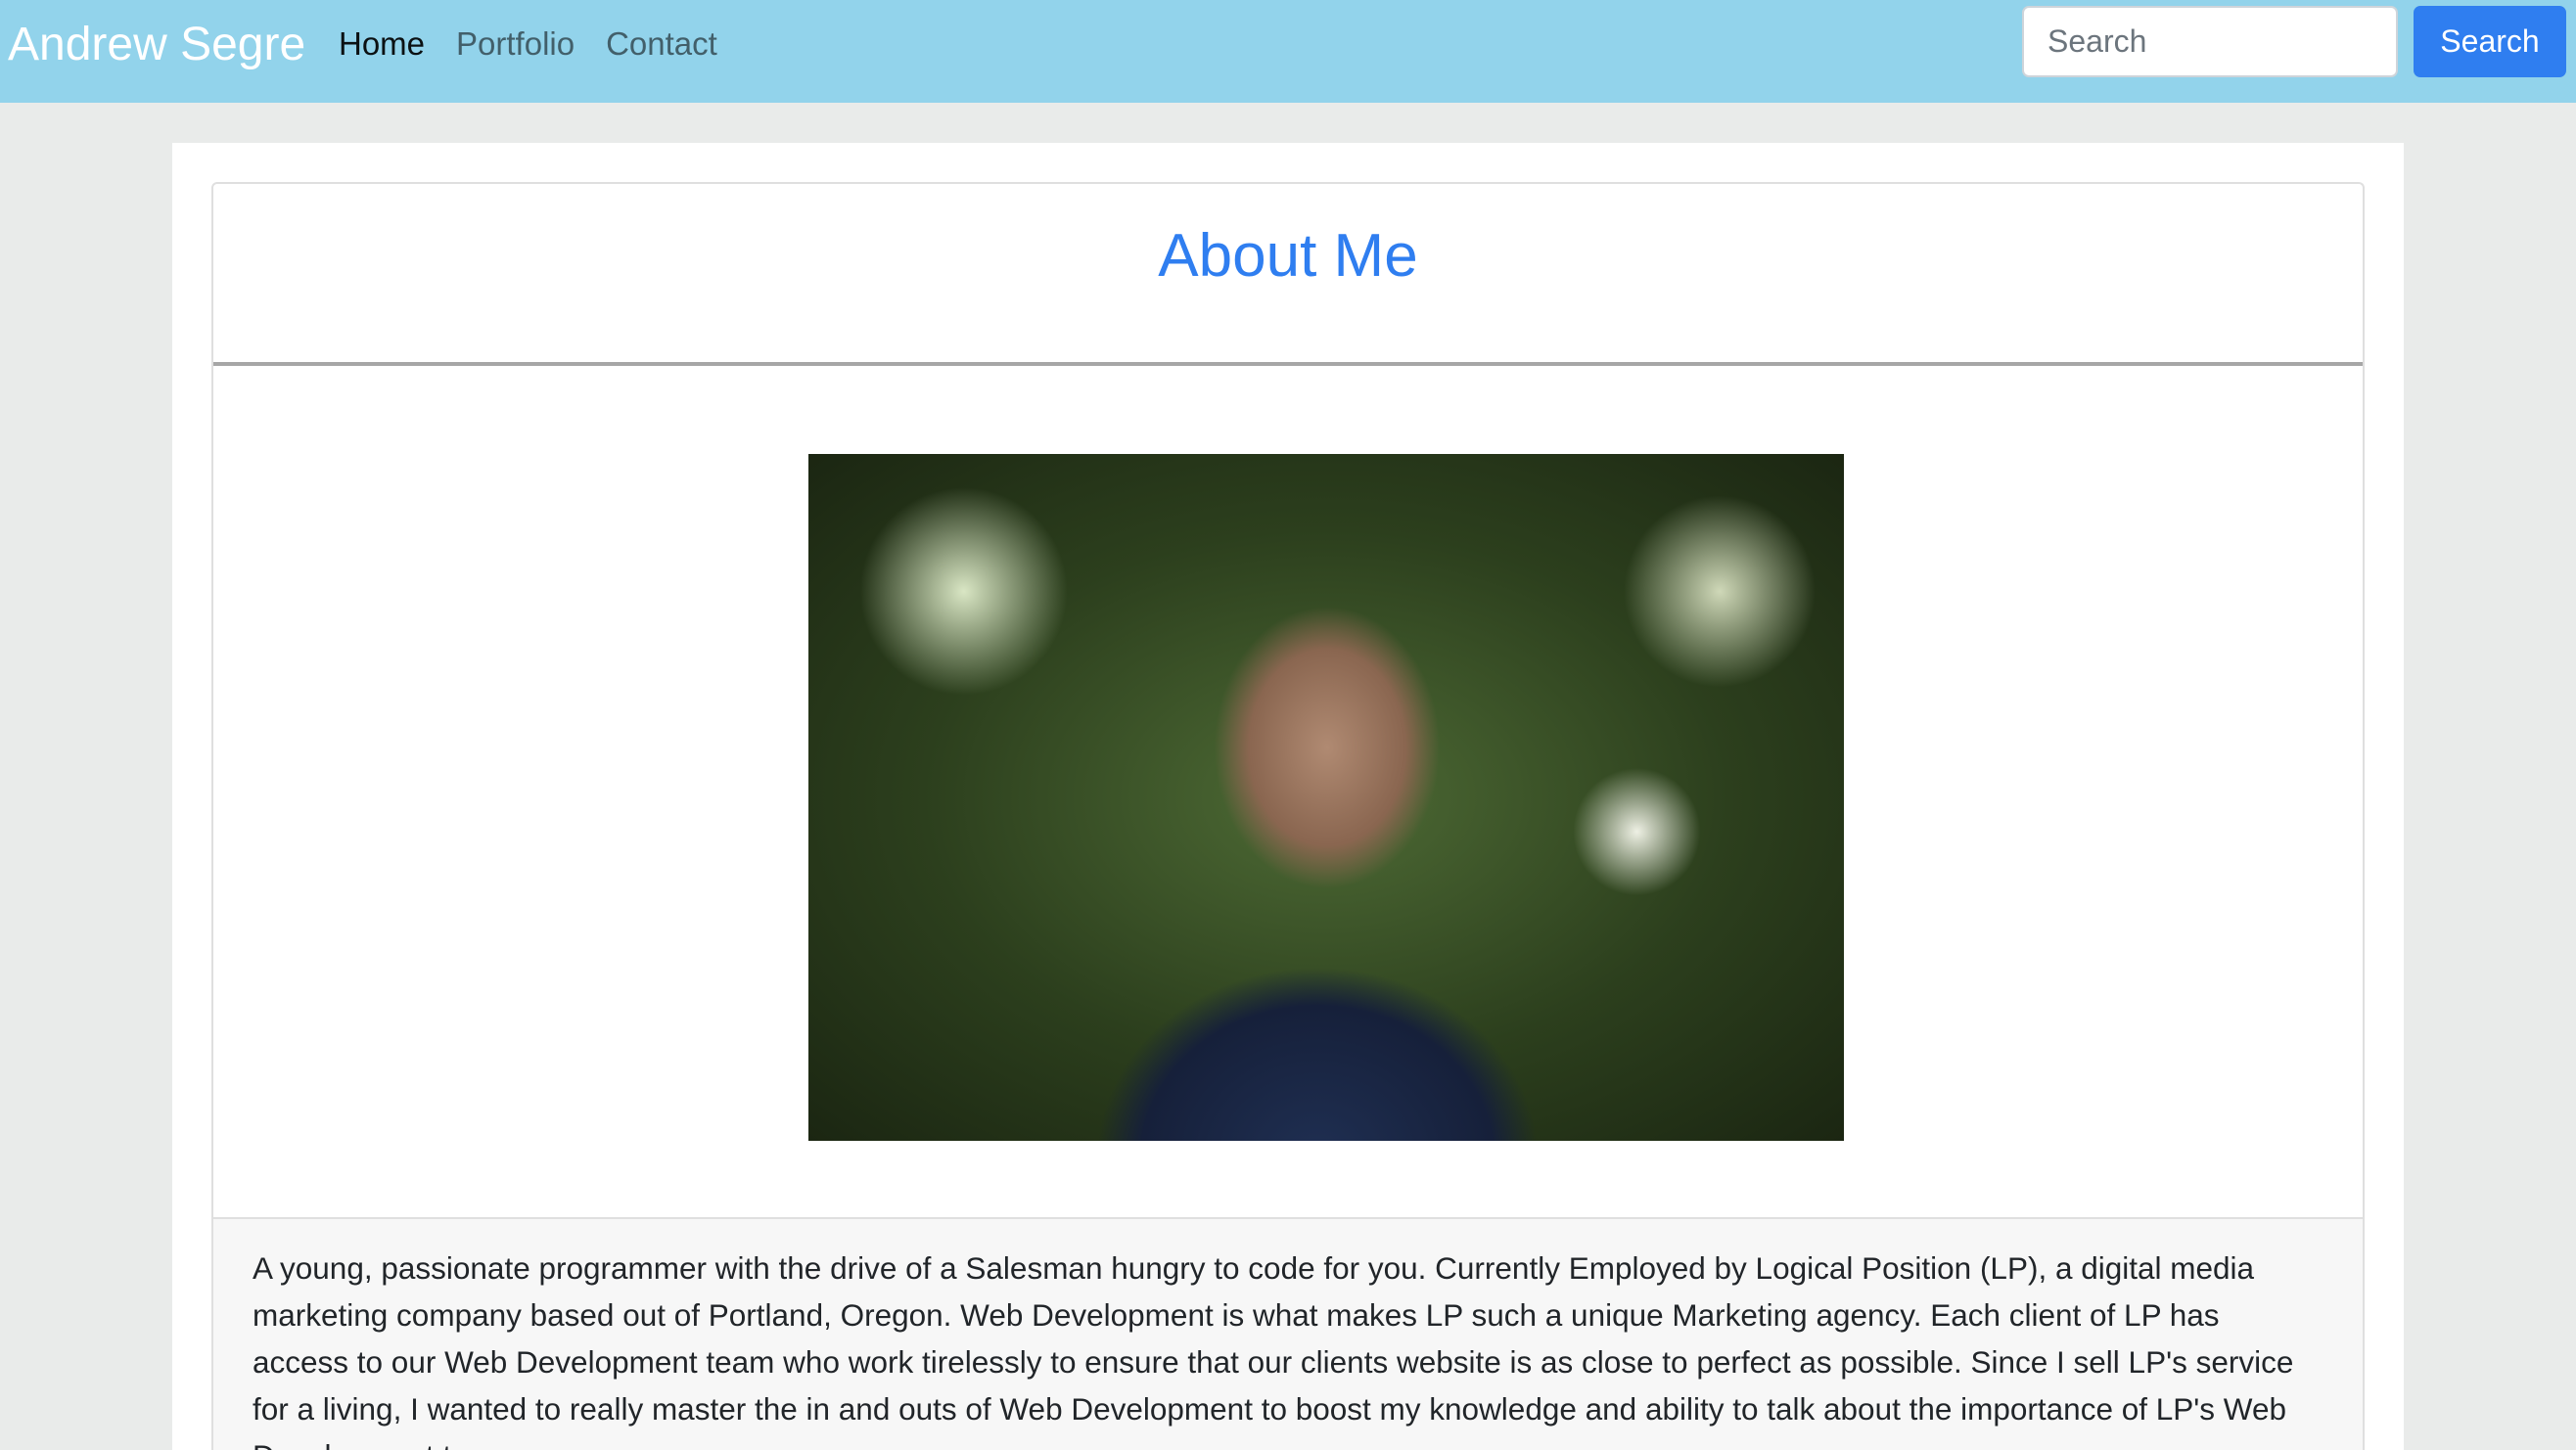  I want to click on about-card-header: About Me, so click(1288, 275).